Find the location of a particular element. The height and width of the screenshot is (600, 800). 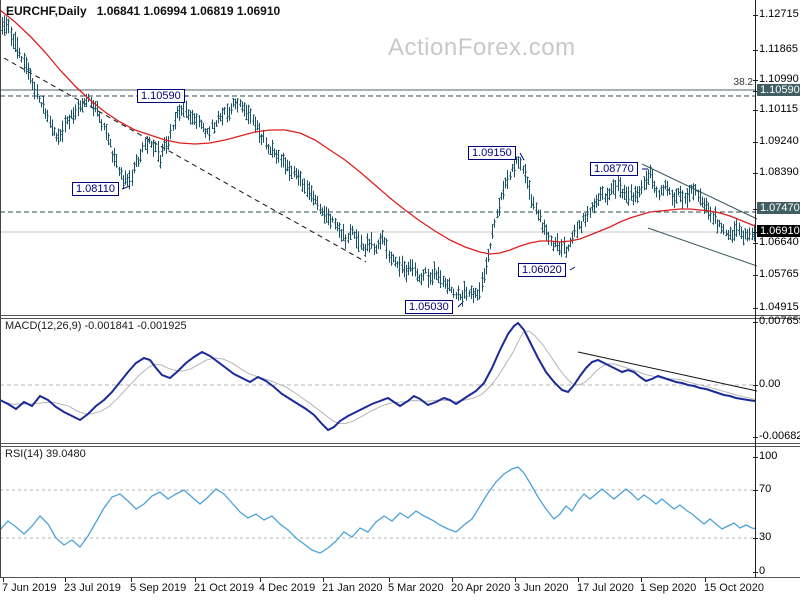

date-axis-label: 4 Dec 2019 is located at coordinates (287, 588).